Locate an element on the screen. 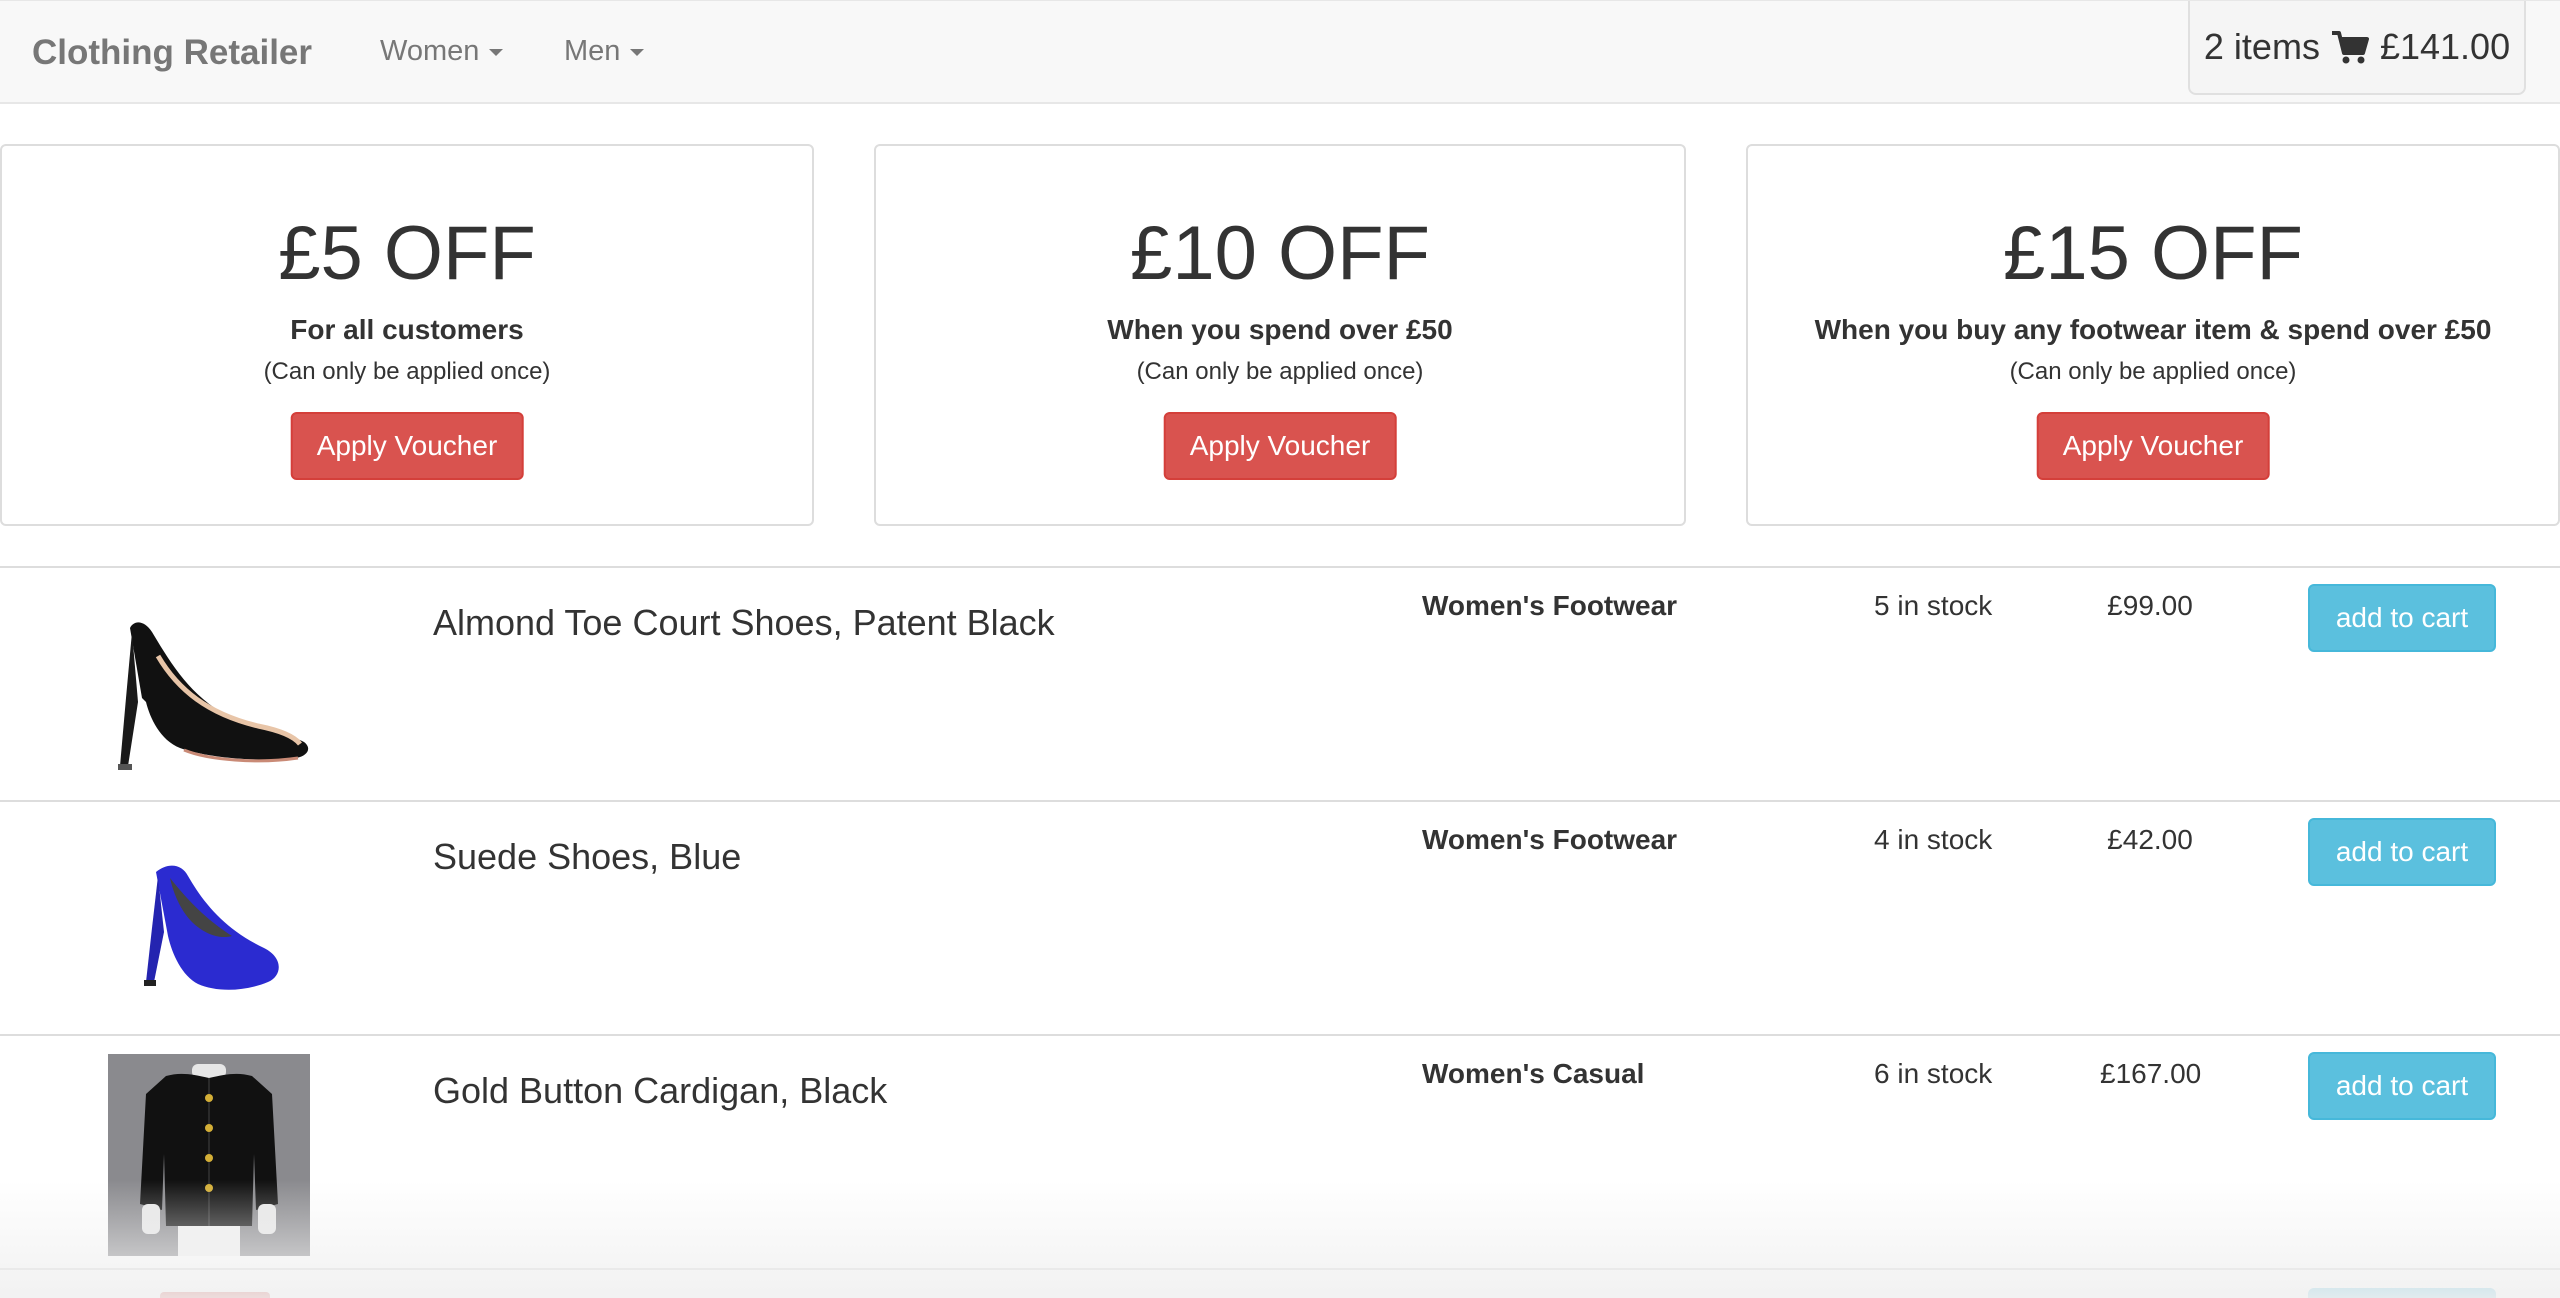 This screenshot has width=2560, height=1298. cart-items-count: 2 items is located at coordinates (2261, 46).